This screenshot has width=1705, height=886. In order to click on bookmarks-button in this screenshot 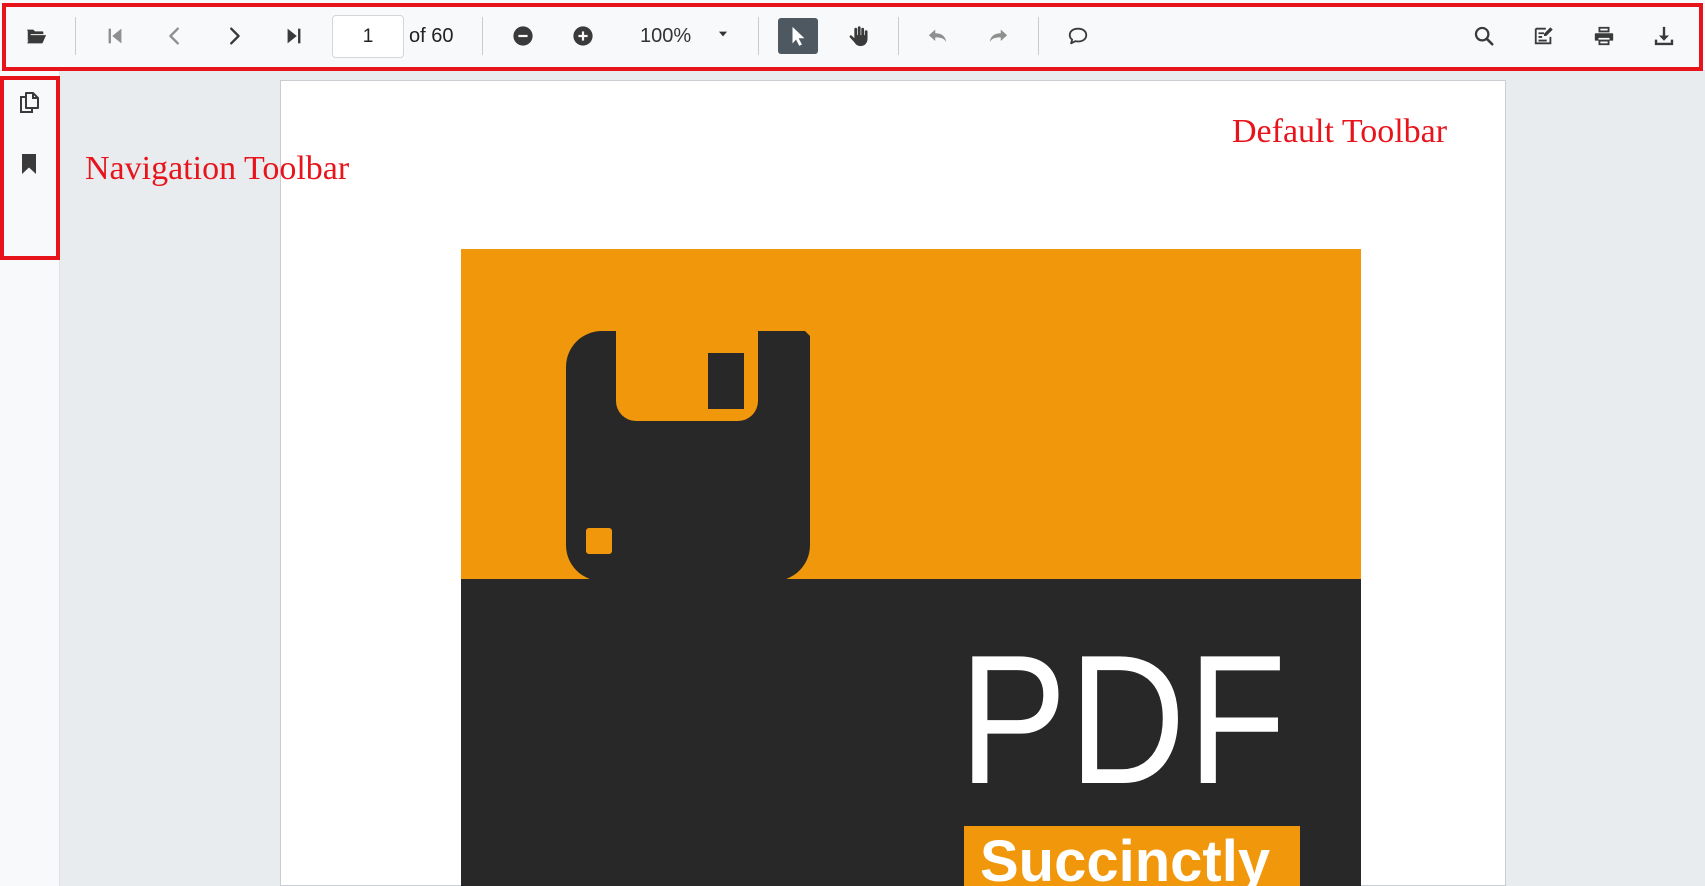, I will do `click(29, 164)`.